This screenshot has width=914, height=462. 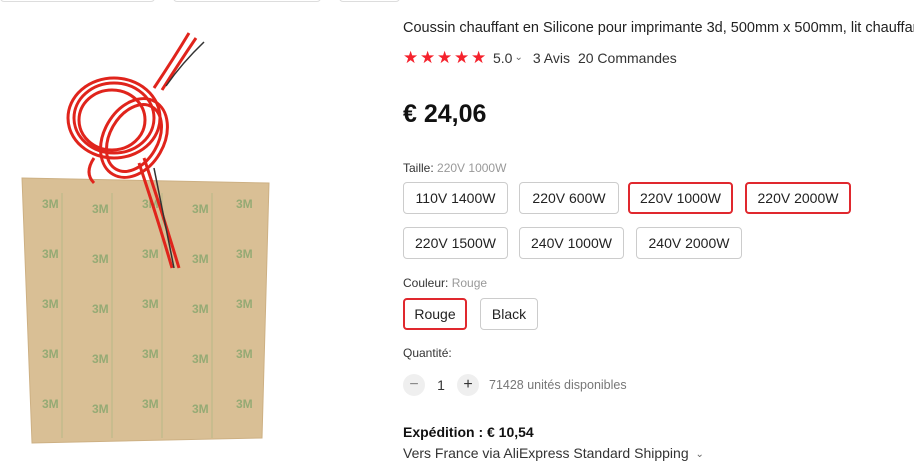 I want to click on size-option-220v-2000w: 220V 2000W, so click(x=798, y=198).